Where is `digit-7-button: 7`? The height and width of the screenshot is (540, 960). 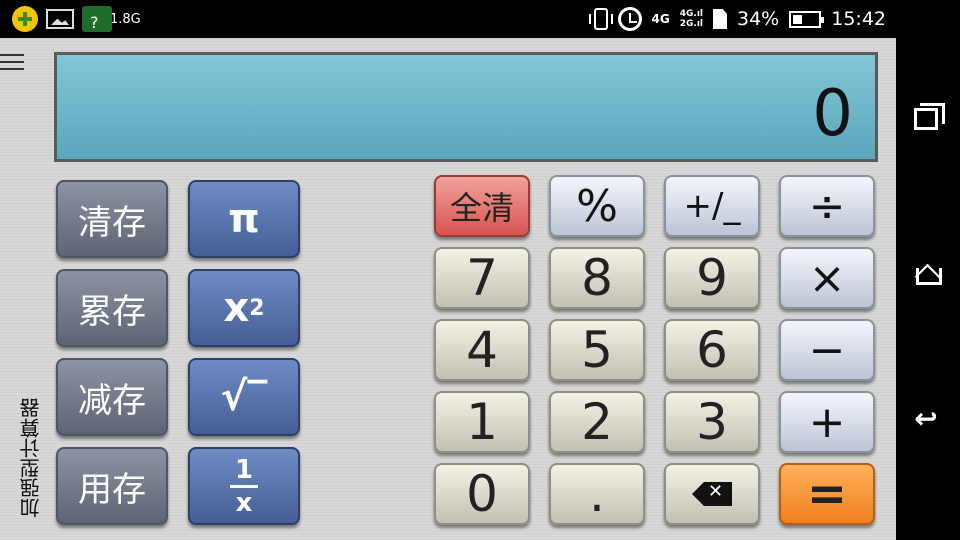 digit-7-button: 7 is located at coordinates (482, 278).